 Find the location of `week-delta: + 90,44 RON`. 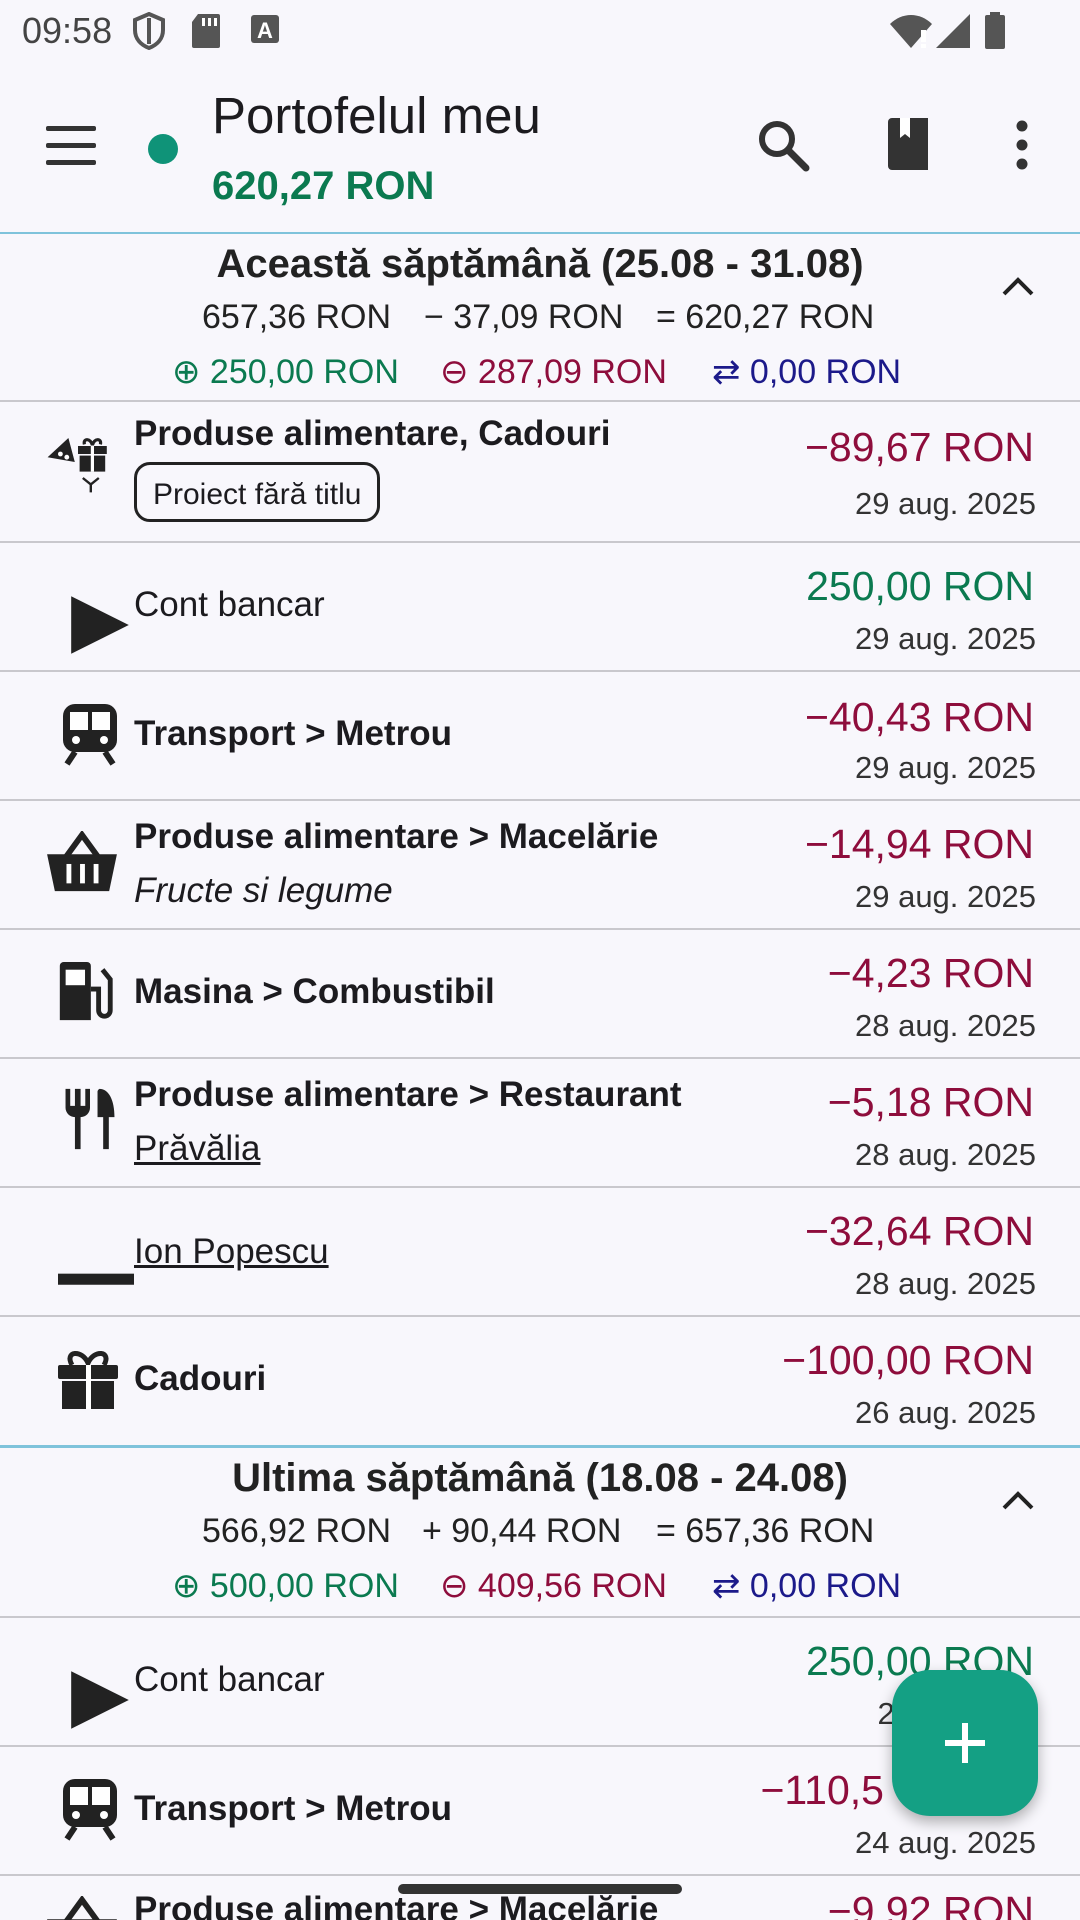

week-delta: + 90,44 RON is located at coordinates (522, 1531).